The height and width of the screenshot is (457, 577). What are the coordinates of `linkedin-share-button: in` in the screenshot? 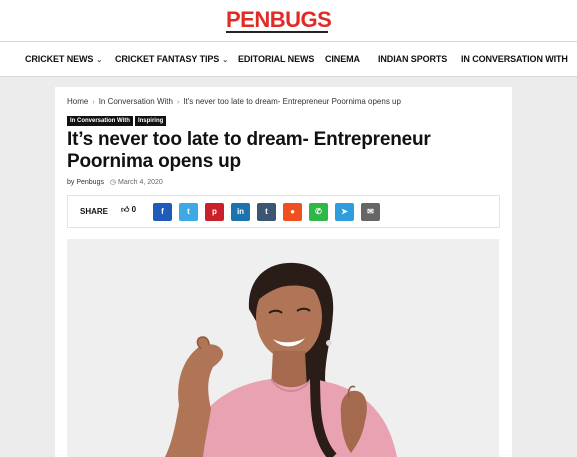 It's located at (240, 212).